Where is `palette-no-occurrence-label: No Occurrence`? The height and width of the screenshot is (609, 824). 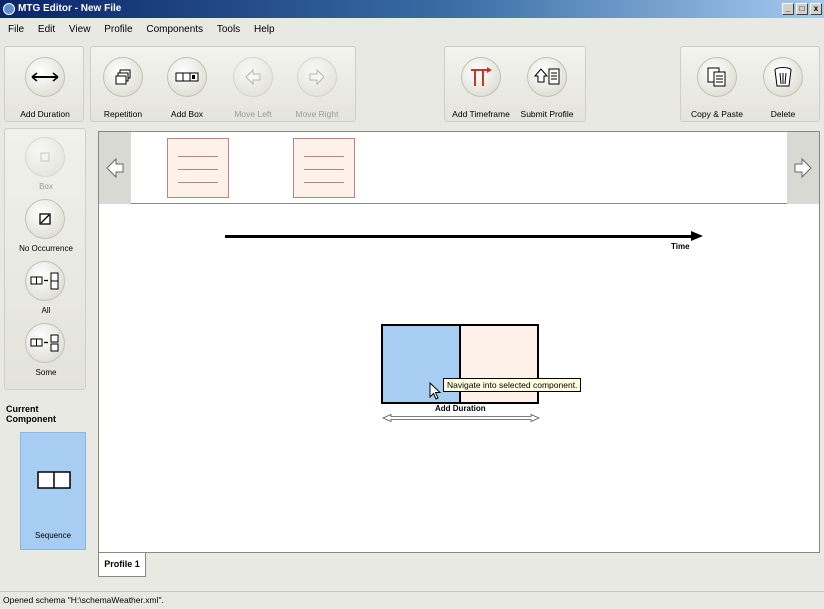 palette-no-occurrence-label: No Occurrence is located at coordinates (46, 248).